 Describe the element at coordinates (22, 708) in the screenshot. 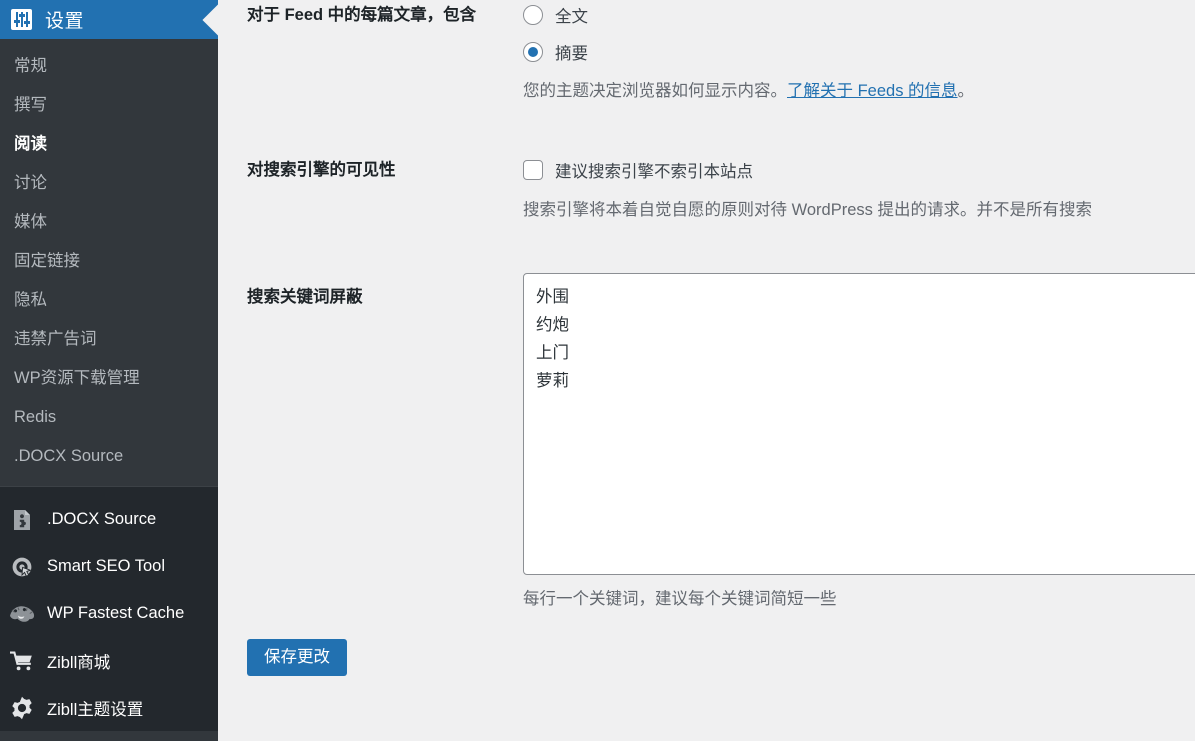

I see `gear-icon` at that location.